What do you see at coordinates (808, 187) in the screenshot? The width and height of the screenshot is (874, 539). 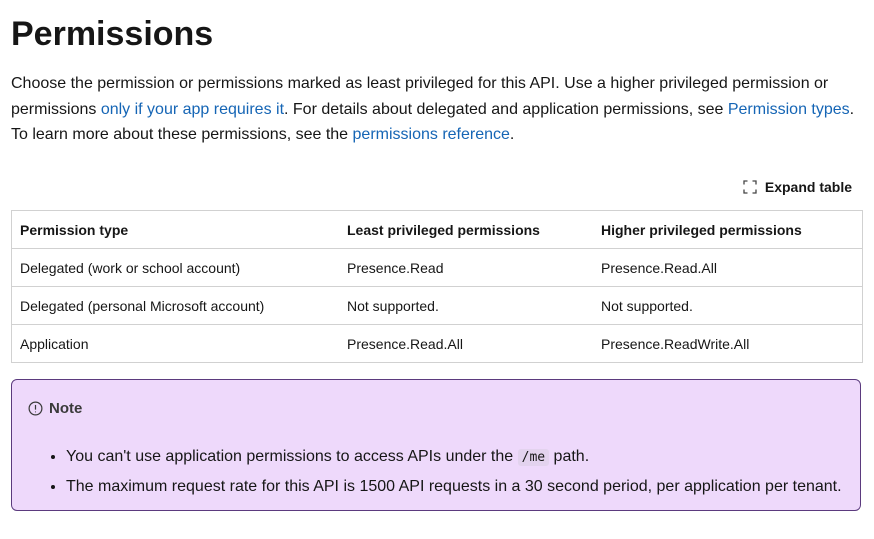 I see `expand-table-label: Expand table` at bounding box center [808, 187].